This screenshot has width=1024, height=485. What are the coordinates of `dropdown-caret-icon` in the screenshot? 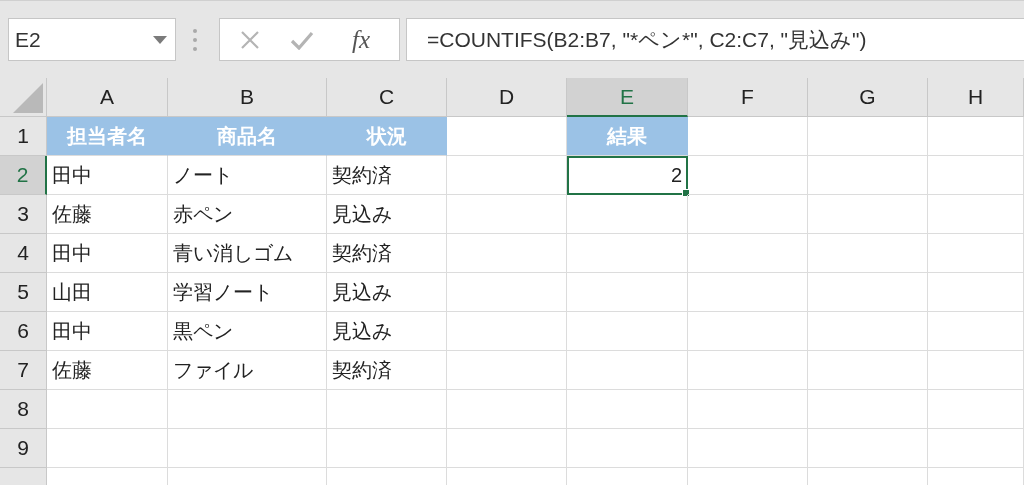 It's located at (160, 39).